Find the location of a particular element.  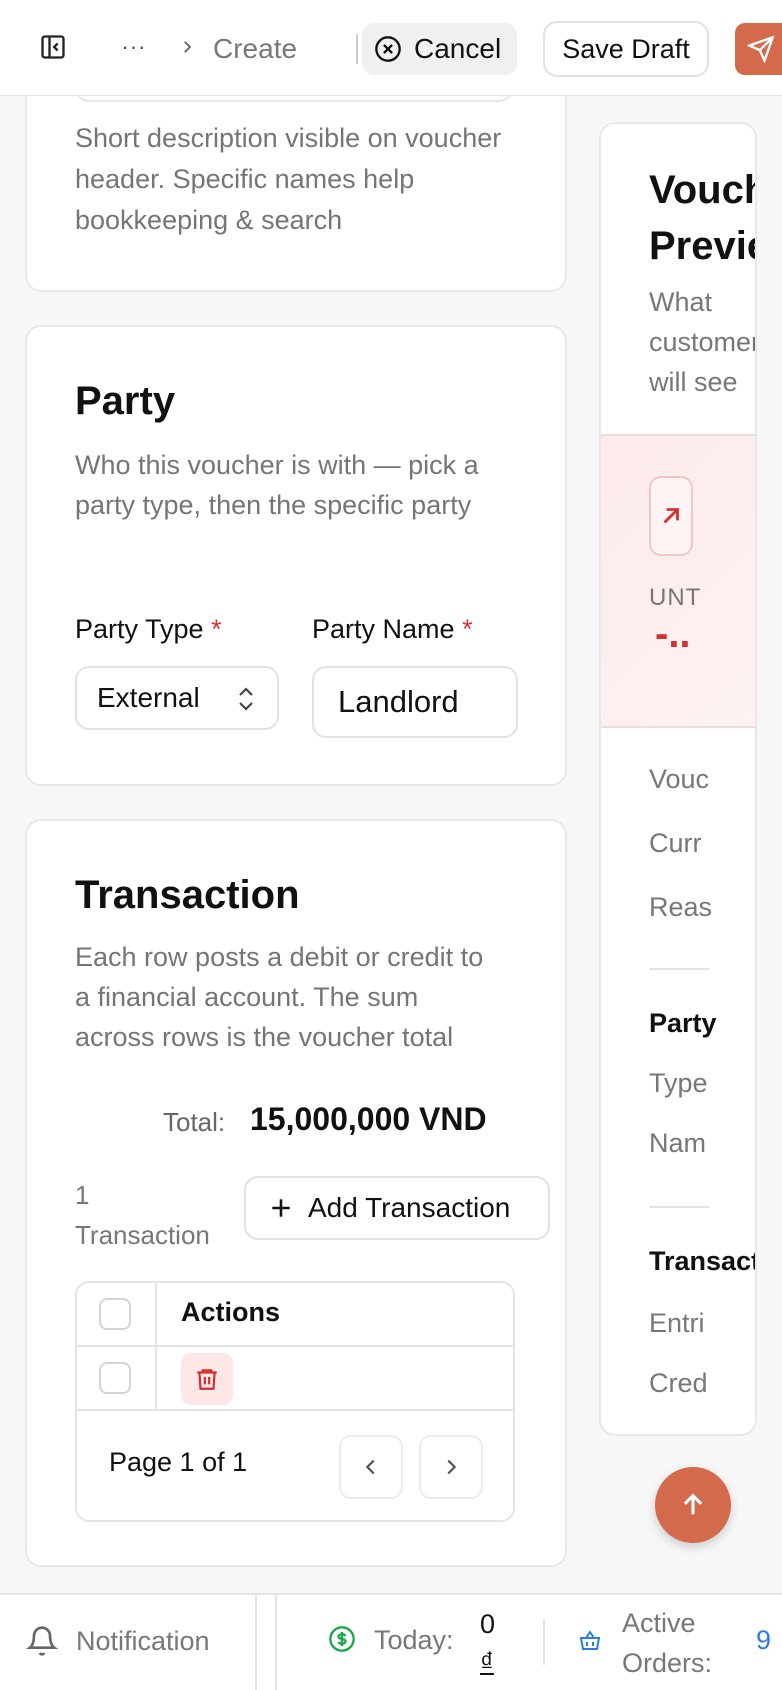

preview-row-currency: Curr is located at coordinates (675, 843).